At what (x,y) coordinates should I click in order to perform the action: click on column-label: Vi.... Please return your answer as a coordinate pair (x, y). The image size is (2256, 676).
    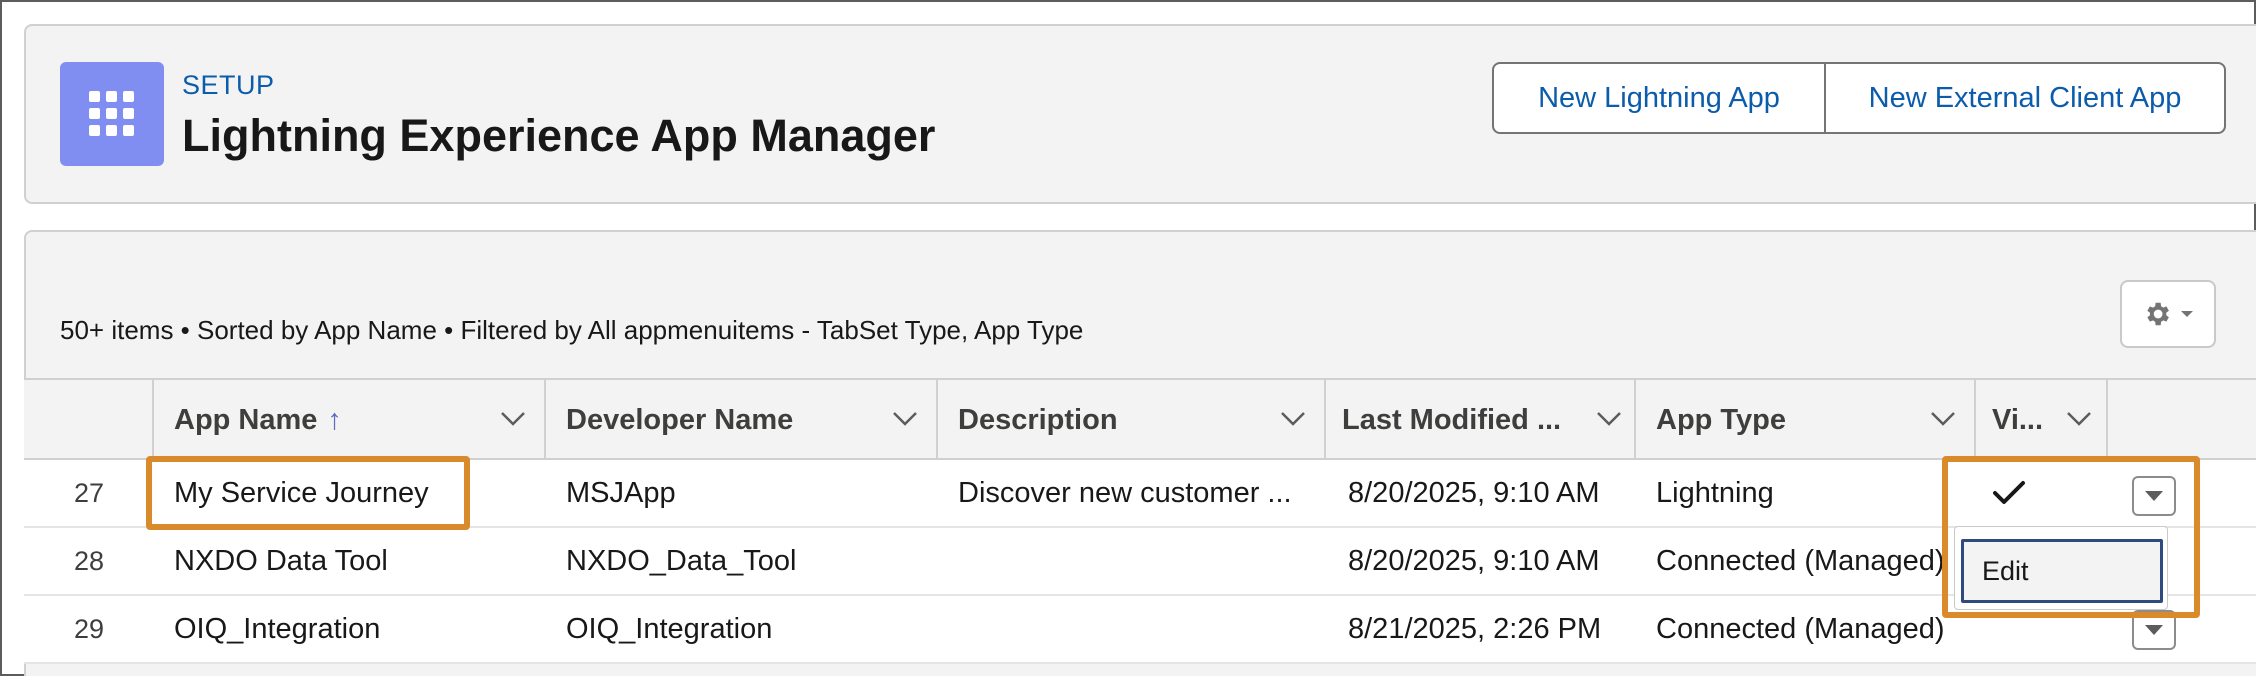
    Looking at the image, I should click on (2018, 419).